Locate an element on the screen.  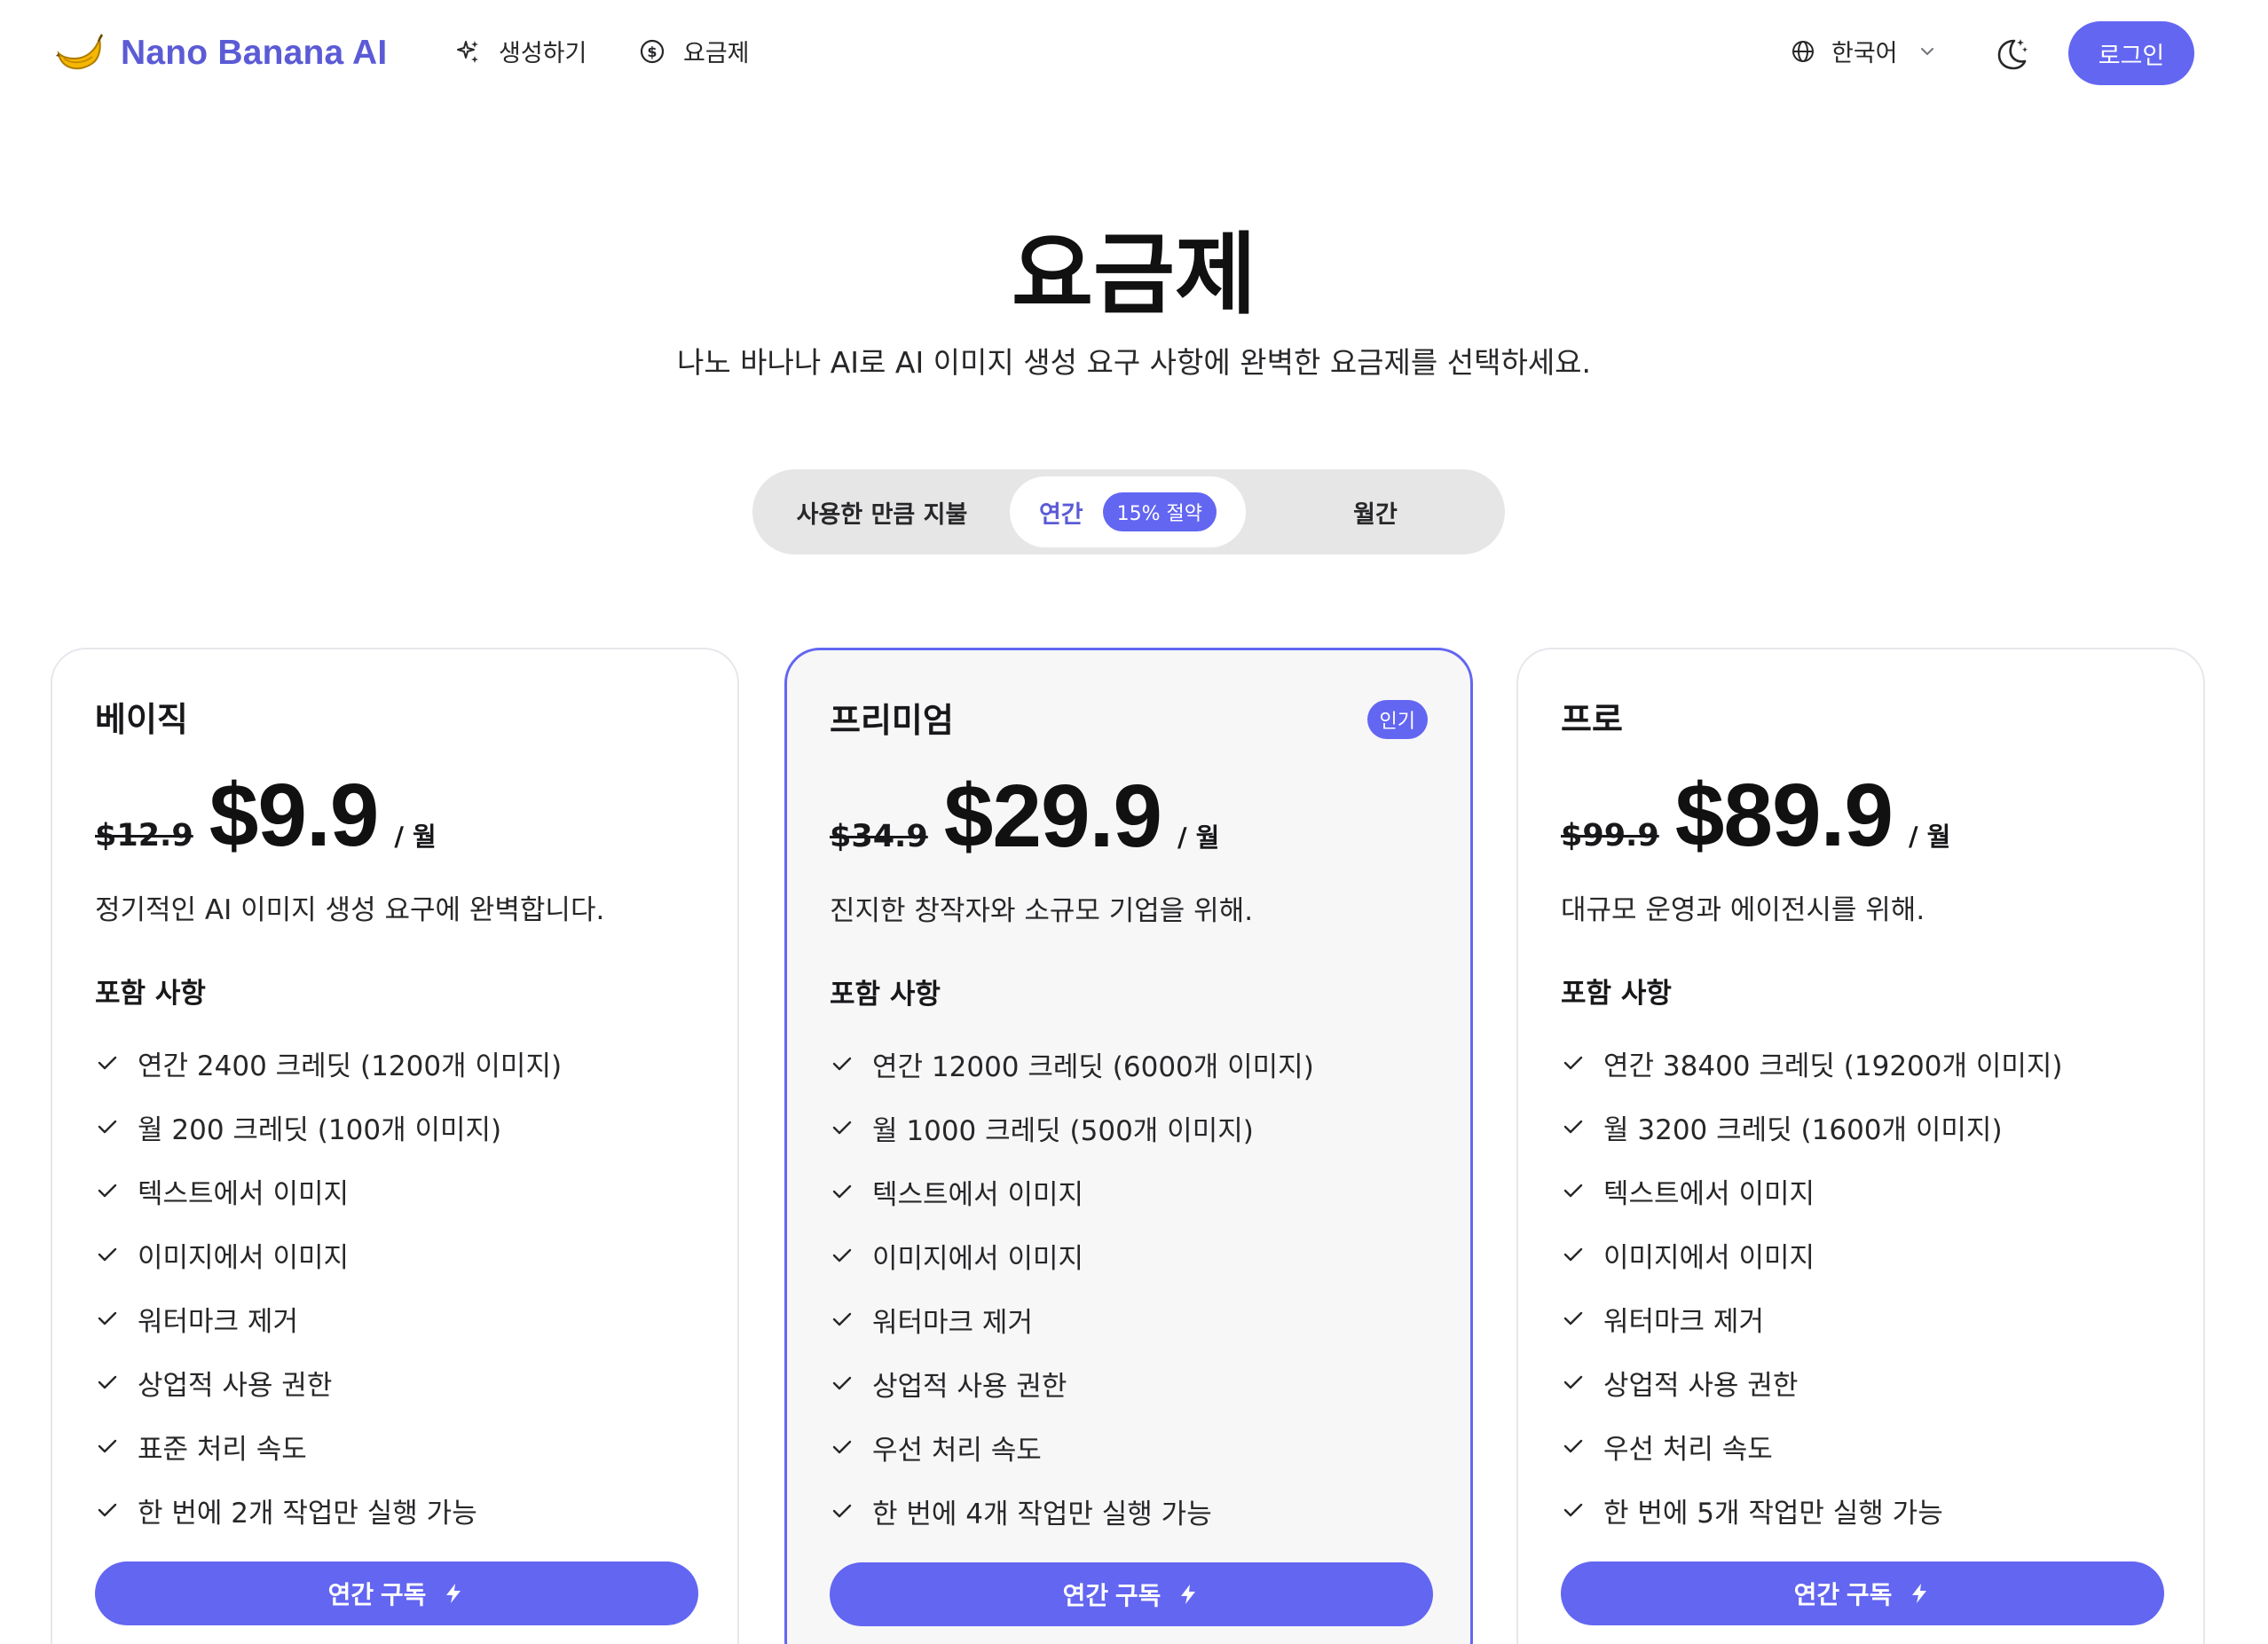
plan-description: 정기적인 AI 이미지 생성 요구에 완벽합니다. is located at coordinates (350, 910).